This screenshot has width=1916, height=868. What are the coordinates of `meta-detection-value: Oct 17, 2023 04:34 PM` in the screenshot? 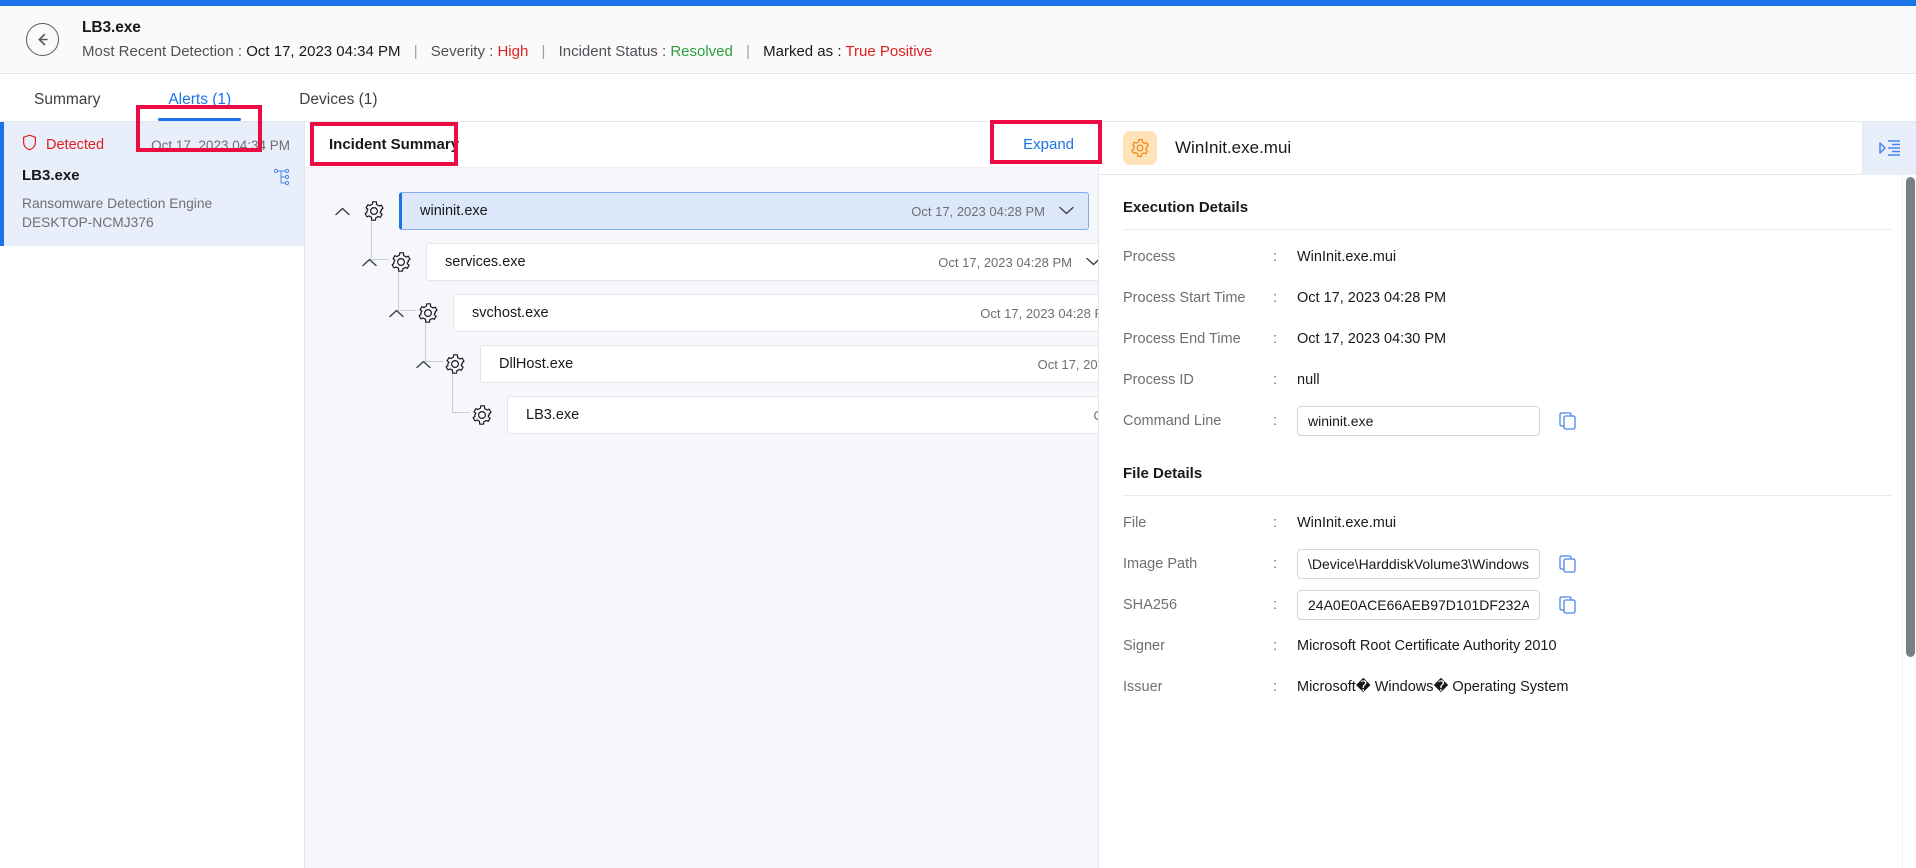 It's located at (323, 51).